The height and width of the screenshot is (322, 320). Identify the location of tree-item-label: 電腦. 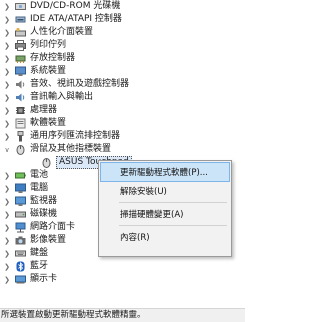
(39, 188).